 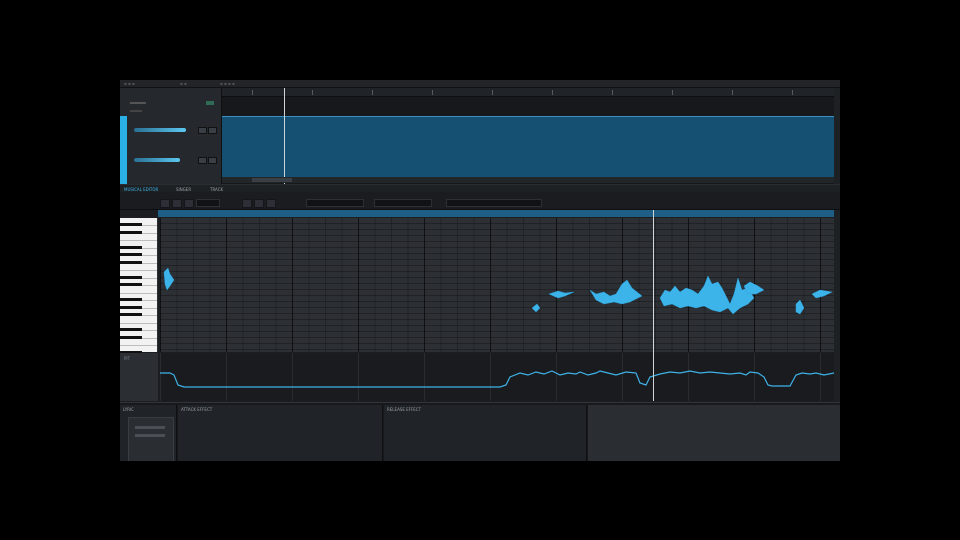 What do you see at coordinates (528, 92) in the screenshot?
I see `timeline-ruler` at bounding box center [528, 92].